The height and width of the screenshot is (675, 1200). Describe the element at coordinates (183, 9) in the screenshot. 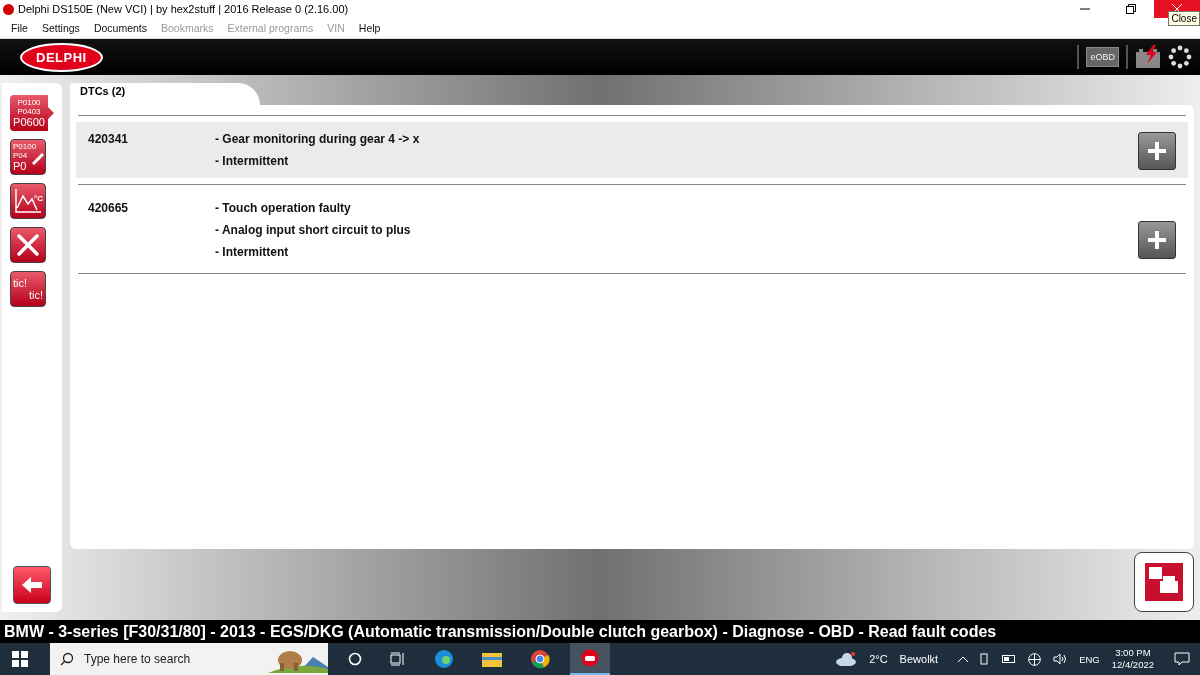

I see `window-title: Delphi DS150E (New VCI) | by hex2stuff | 2016 Release 0 (2.16.00)` at that location.